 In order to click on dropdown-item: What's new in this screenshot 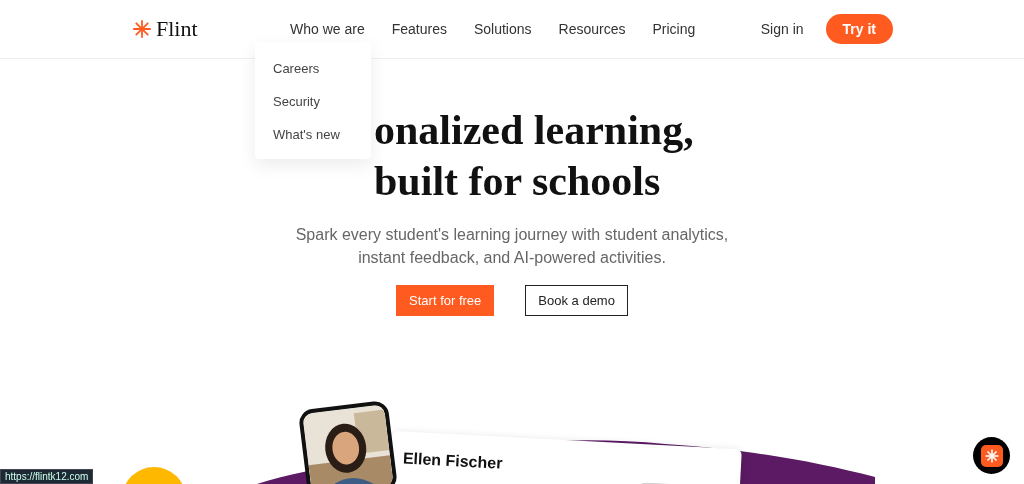, I will do `click(313, 134)`.